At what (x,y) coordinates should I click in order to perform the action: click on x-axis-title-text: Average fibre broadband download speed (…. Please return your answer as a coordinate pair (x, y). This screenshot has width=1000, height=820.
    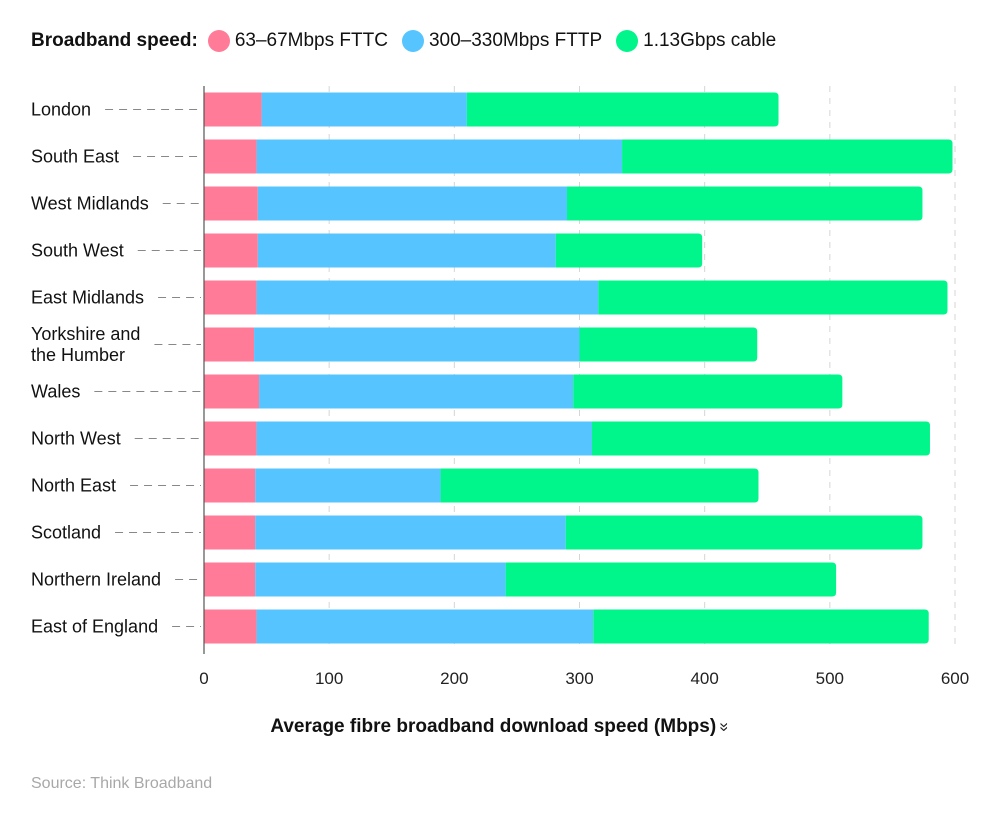
    Looking at the image, I should click on (493, 726).